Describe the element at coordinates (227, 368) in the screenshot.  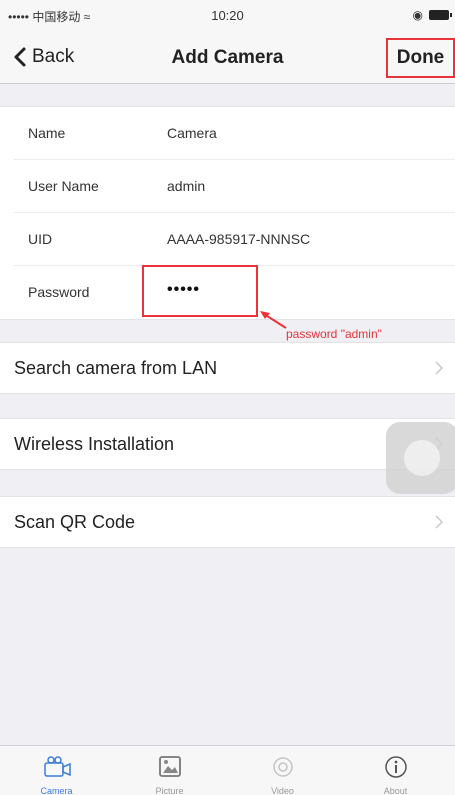
I see `search-lan-button: Search camera from LAN` at that location.